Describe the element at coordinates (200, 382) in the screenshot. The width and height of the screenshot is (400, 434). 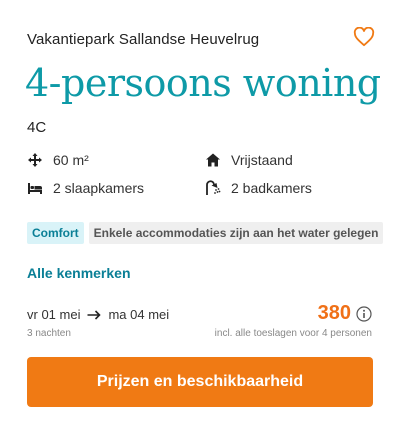
I see `prices-availability-button: Prijzen en beschikbaarheid` at that location.